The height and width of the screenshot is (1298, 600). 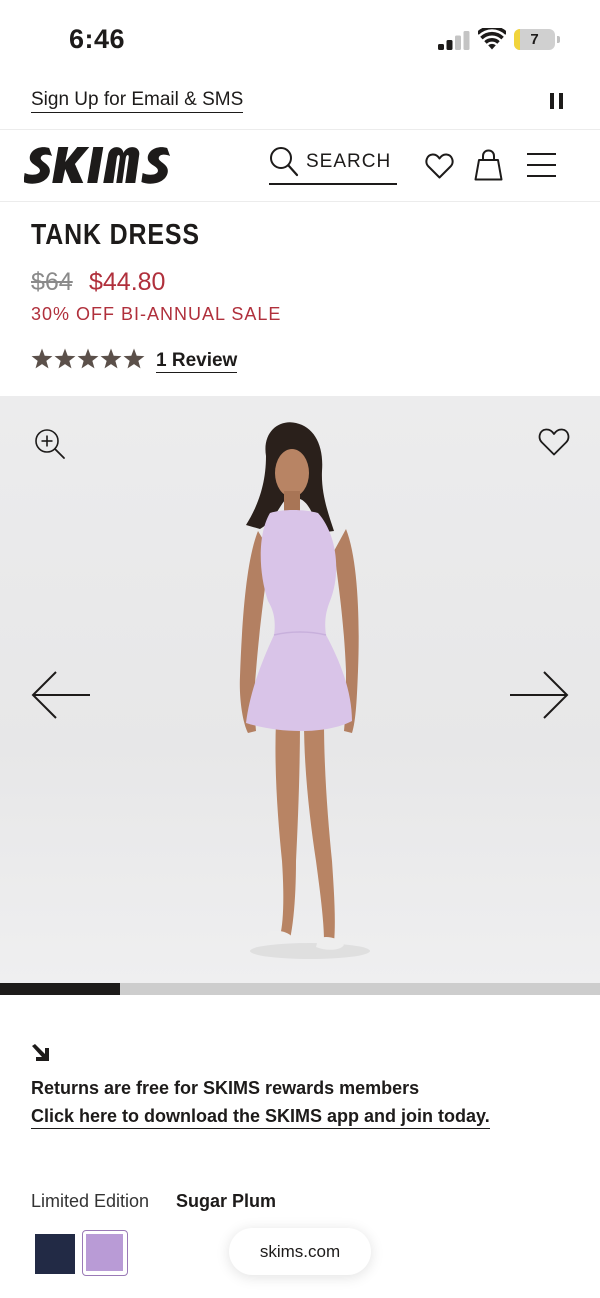 I want to click on next-image-arrow-icon, so click(x=539, y=695).